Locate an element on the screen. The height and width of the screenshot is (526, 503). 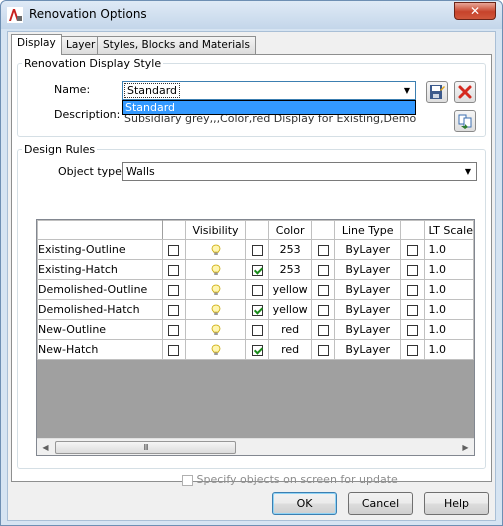
table-row: Existing-Hatch 253 ByLayer 1.0 is located at coordinates (255, 269).